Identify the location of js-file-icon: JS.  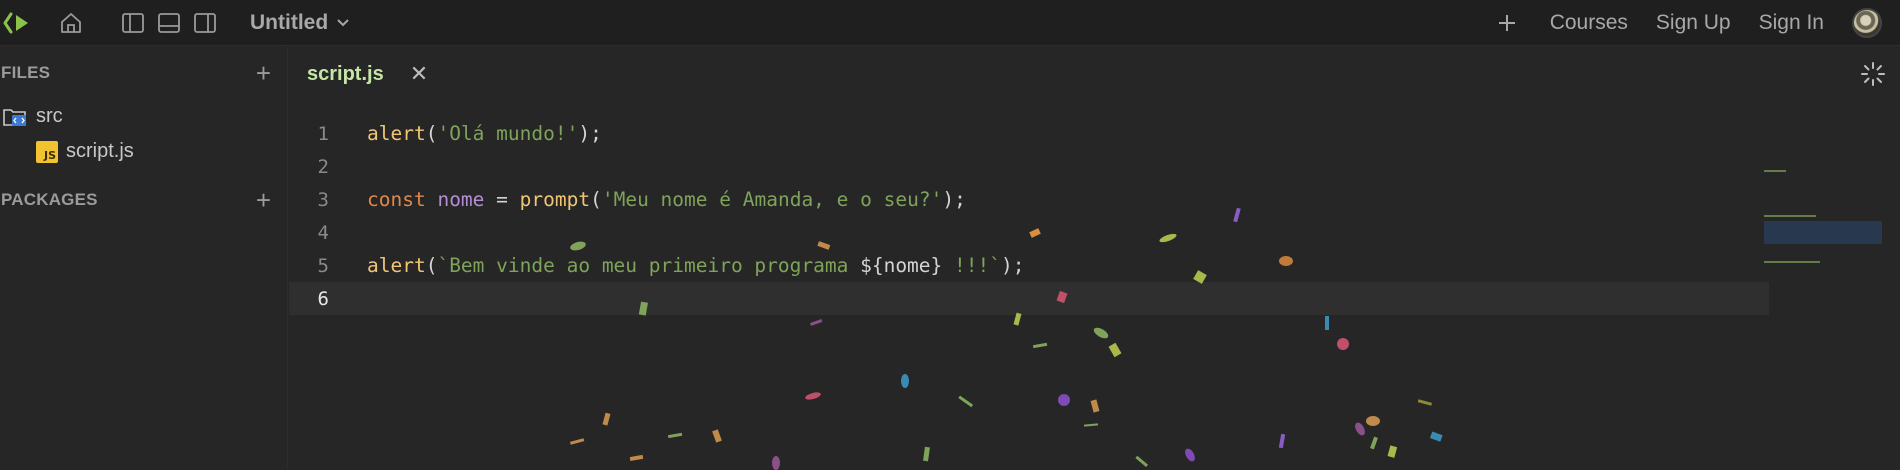
(47, 151).